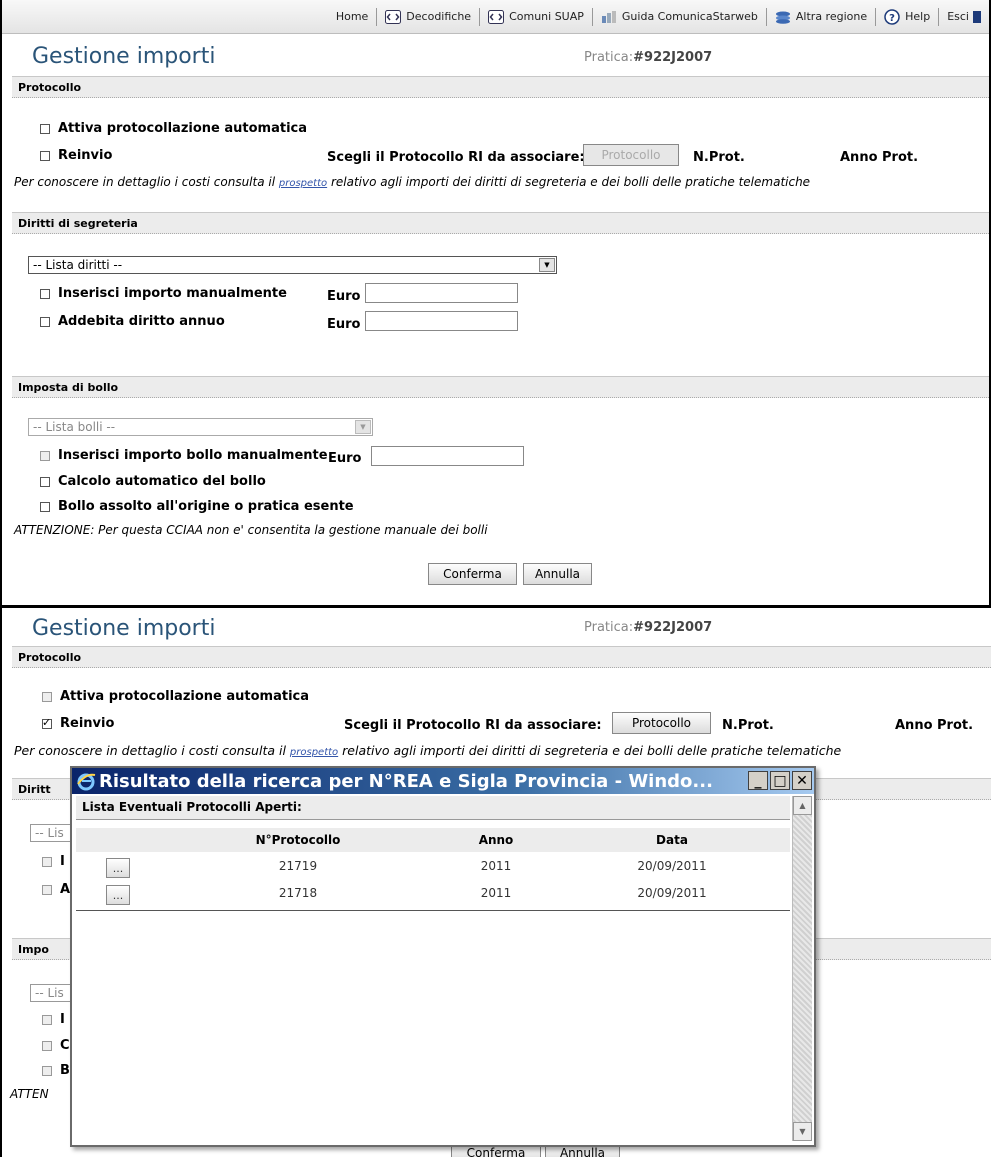 The image size is (991, 1157). What do you see at coordinates (200, 427) in the screenshot?
I see `lista-bolli-select: -- Lista bolli -- ▼` at bounding box center [200, 427].